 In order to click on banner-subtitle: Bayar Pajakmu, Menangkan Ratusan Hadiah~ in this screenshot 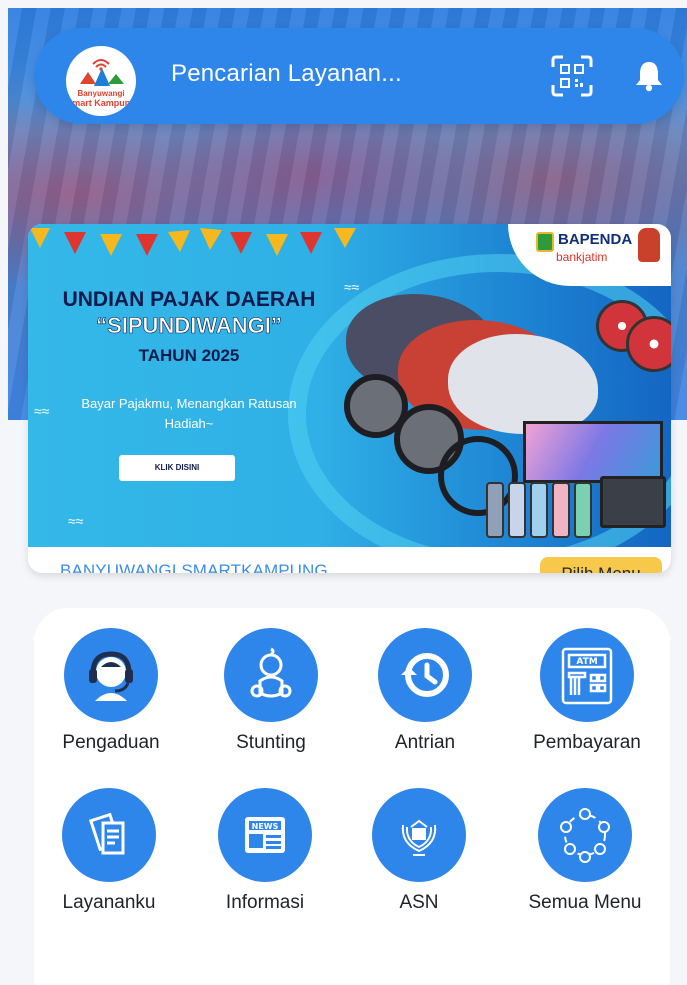, I will do `click(189, 413)`.